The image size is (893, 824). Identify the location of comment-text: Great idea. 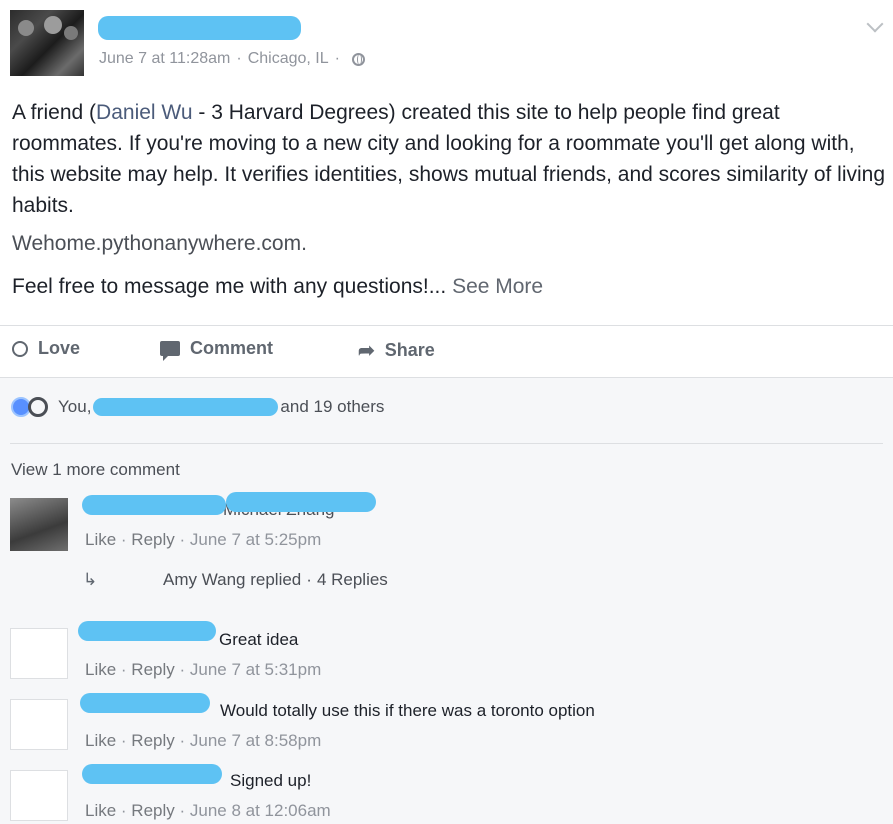
(259, 639).